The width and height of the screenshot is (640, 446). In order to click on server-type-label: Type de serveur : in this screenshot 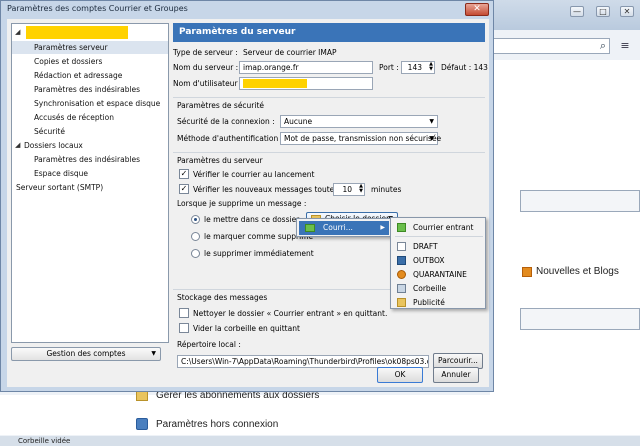, I will do `click(205, 52)`.